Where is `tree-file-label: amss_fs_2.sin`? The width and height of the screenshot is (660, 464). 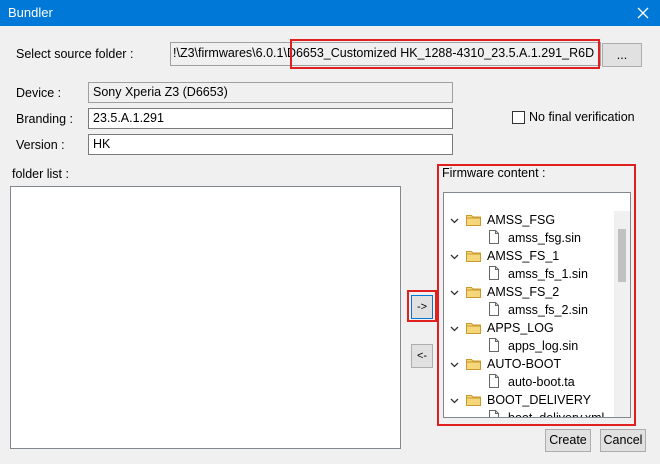 tree-file-label: amss_fs_2.sin is located at coordinates (548, 310).